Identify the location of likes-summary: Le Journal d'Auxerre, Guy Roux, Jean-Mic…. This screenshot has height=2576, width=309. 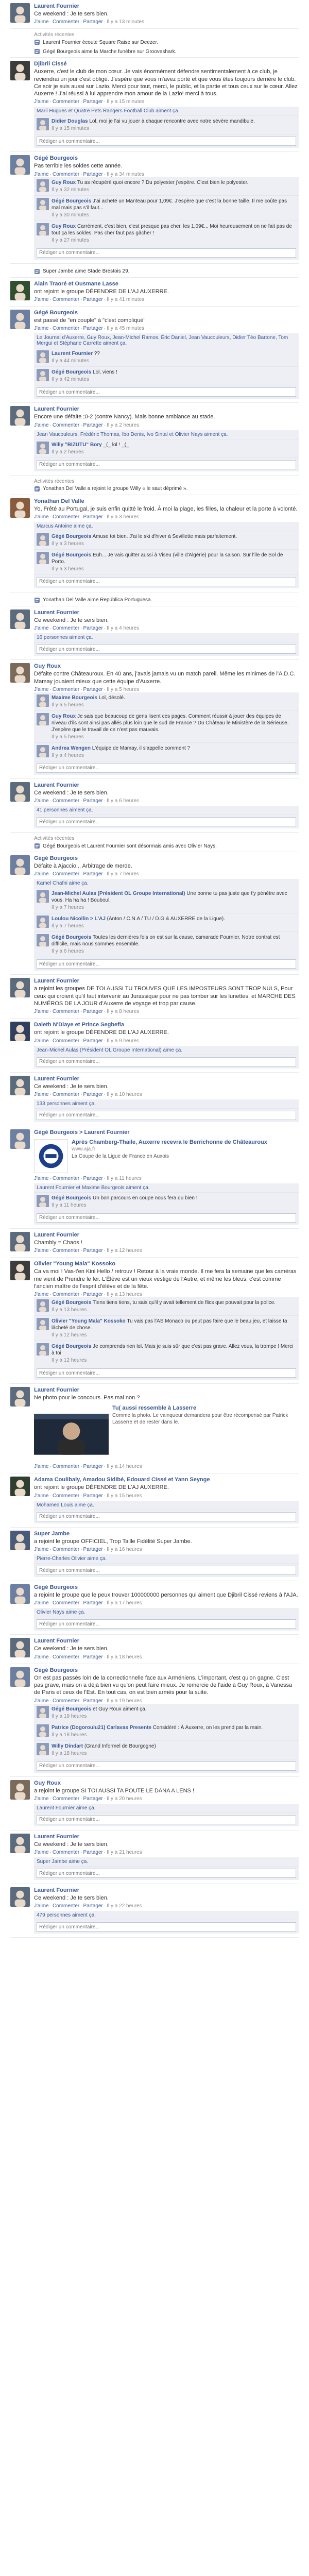
(166, 341).